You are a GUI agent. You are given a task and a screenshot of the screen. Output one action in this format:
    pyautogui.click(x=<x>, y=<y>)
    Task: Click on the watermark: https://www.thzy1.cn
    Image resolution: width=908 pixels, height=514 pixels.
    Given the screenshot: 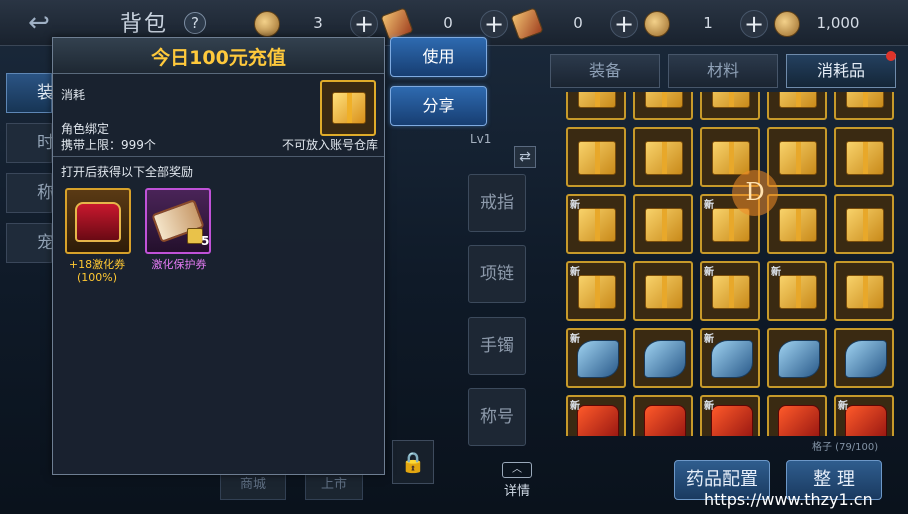 What is the action you would take?
    pyautogui.click(x=788, y=499)
    